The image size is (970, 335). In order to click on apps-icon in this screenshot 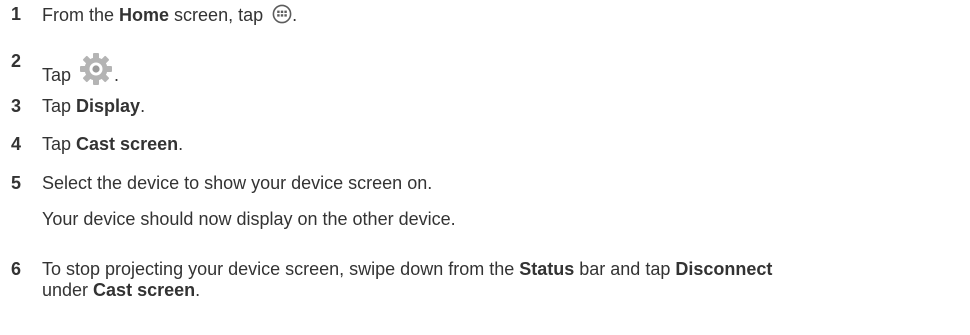, I will do `click(282, 14)`.